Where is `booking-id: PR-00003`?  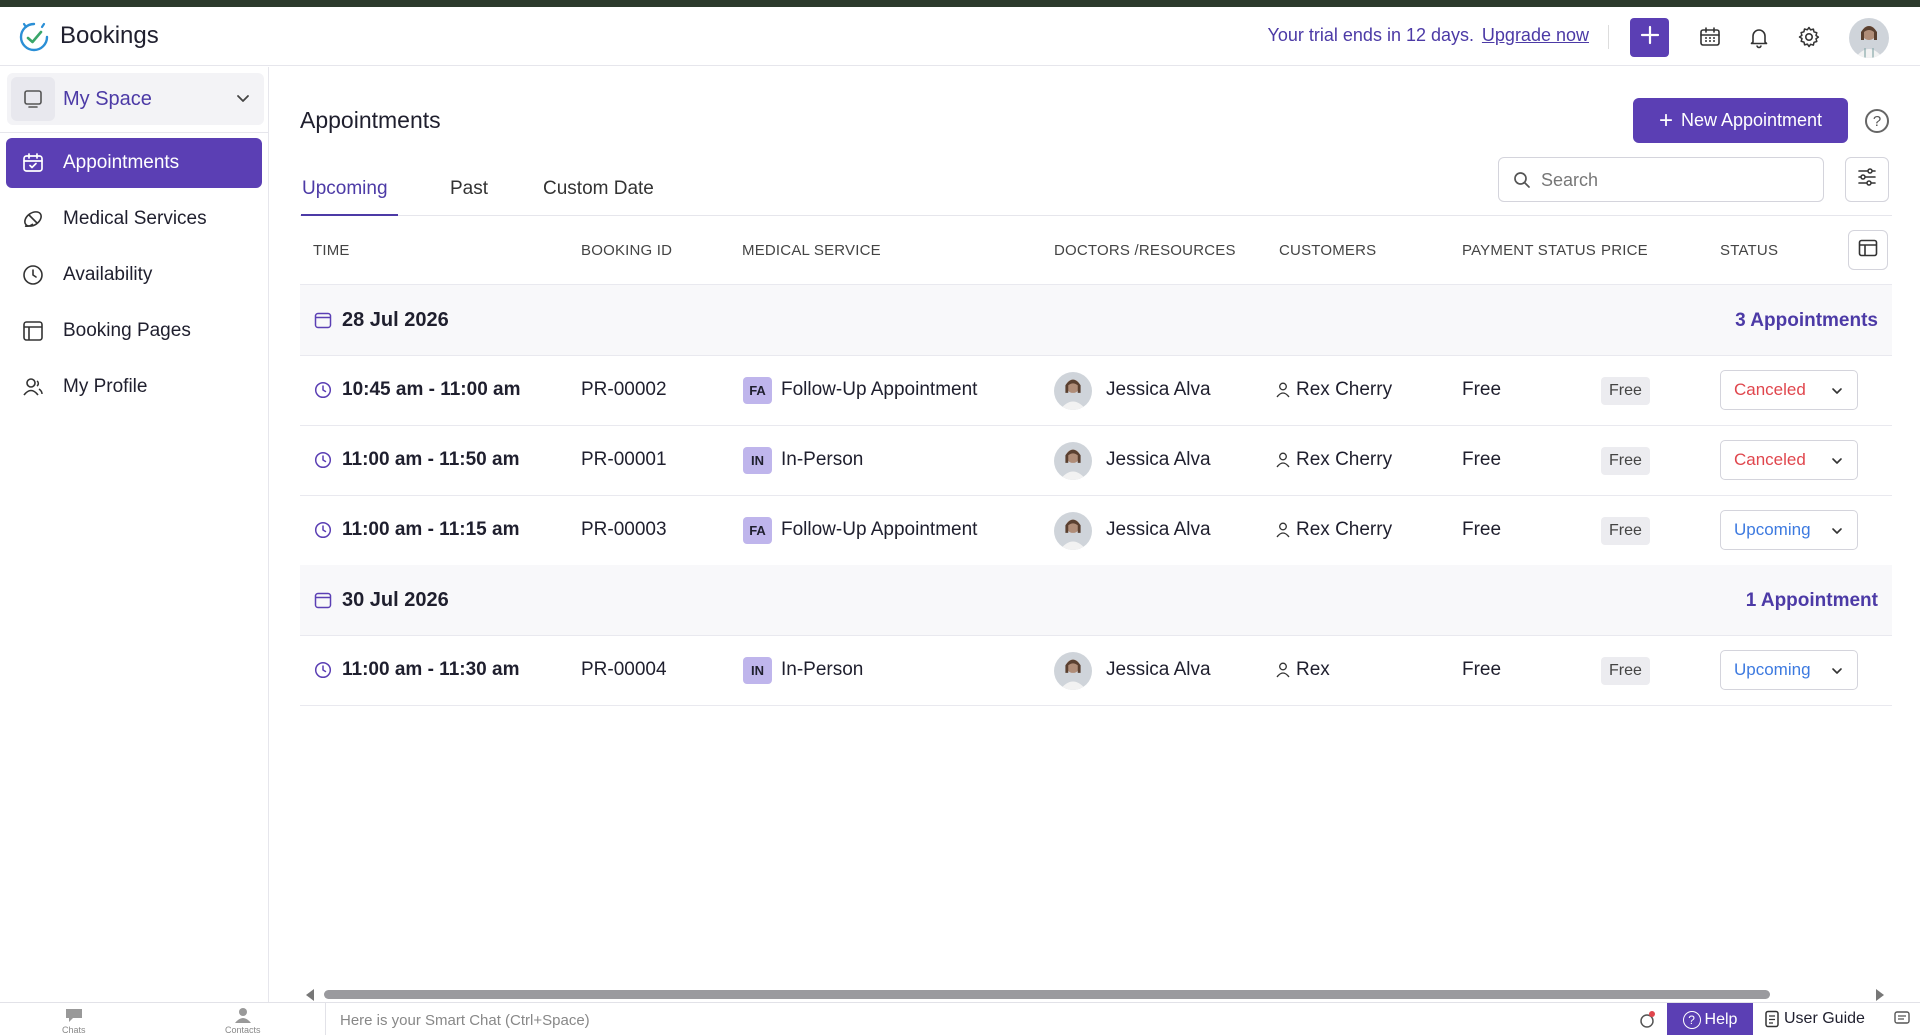 booking-id: PR-00003 is located at coordinates (624, 530).